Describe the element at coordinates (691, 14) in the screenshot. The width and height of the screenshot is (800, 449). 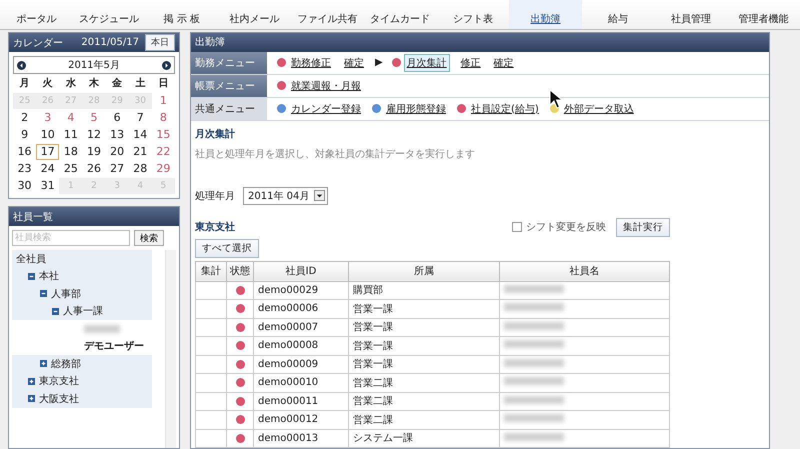
I see `nav-tab: 社員管理` at that location.